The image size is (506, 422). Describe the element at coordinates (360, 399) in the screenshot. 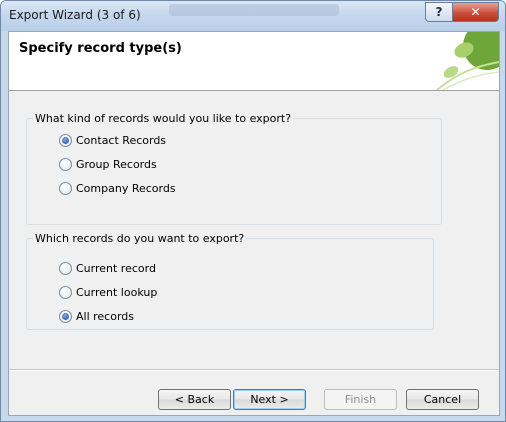

I see `finish-button: Finish` at that location.